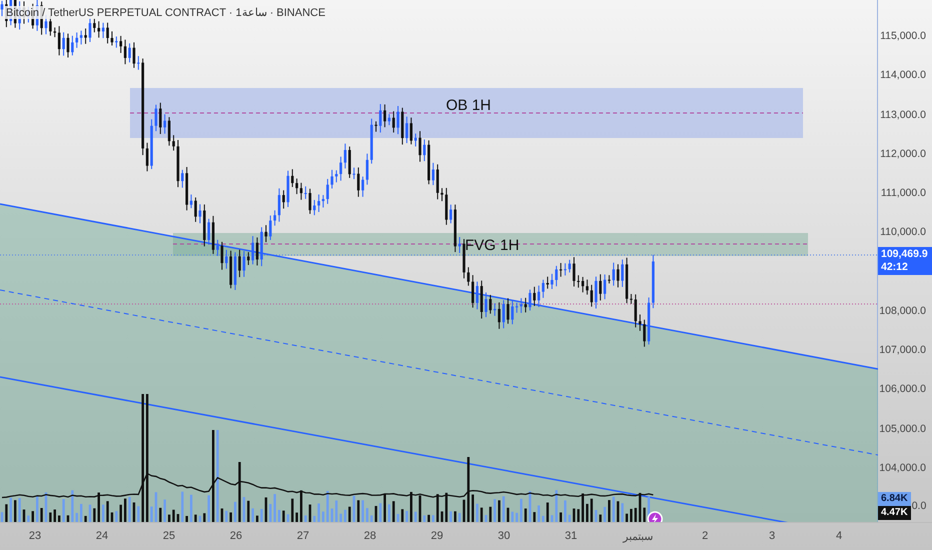  What do you see at coordinates (504, 536) in the screenshot?
I see `date-label: 30` at bounding box center [504, 536].